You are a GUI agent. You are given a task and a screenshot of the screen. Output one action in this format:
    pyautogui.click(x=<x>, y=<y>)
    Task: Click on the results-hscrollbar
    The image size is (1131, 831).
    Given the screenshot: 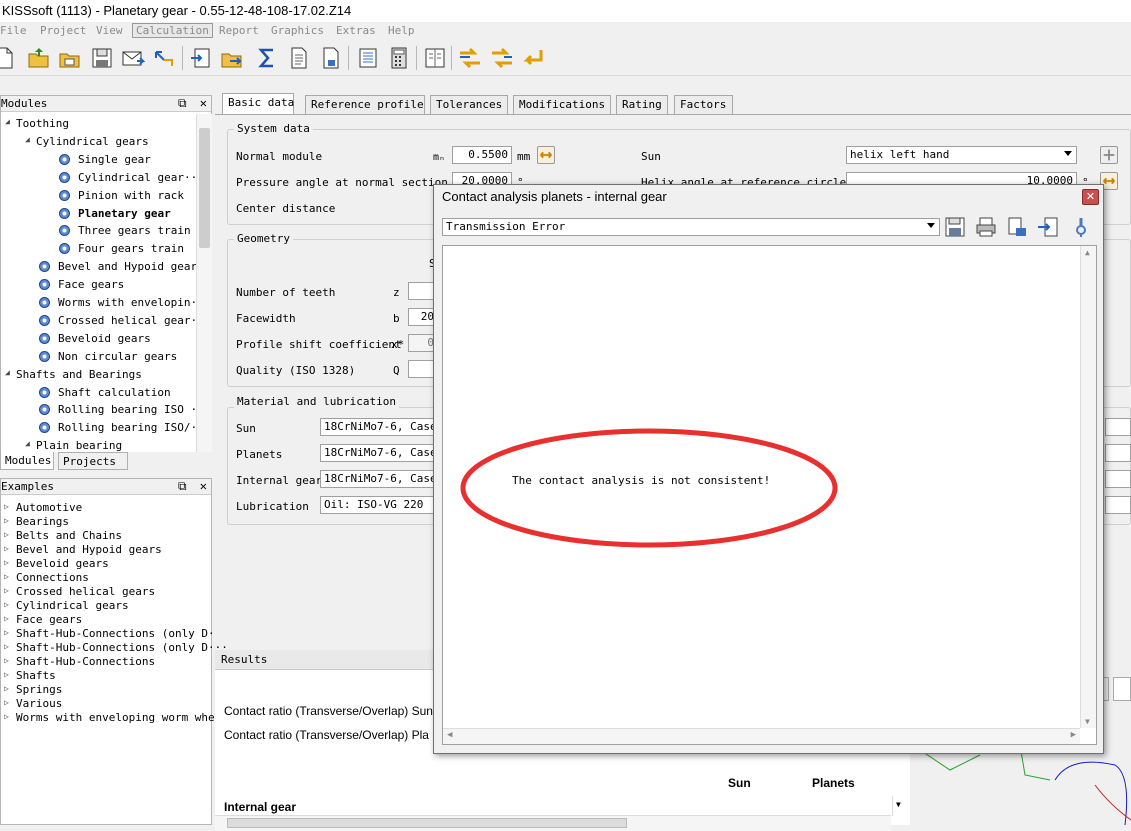 What is the action you would take?
    pyautogui.click(x=553, y=823)
    